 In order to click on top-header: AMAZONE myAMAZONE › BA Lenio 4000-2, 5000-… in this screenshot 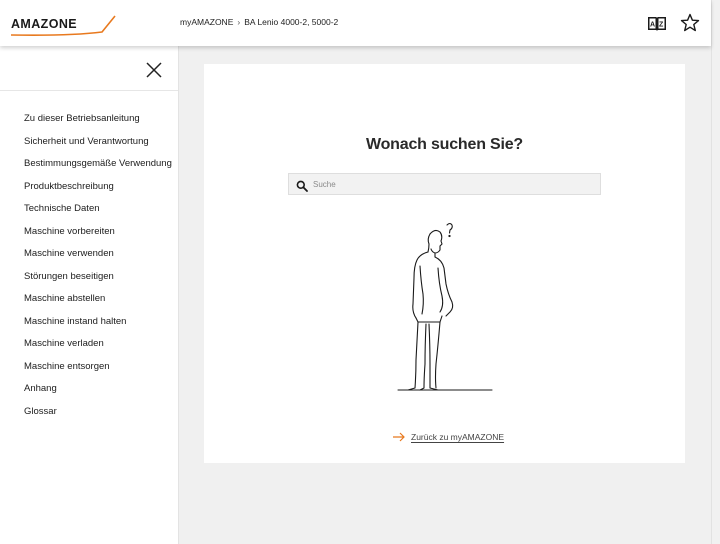, I will do `click(355, 23)`.